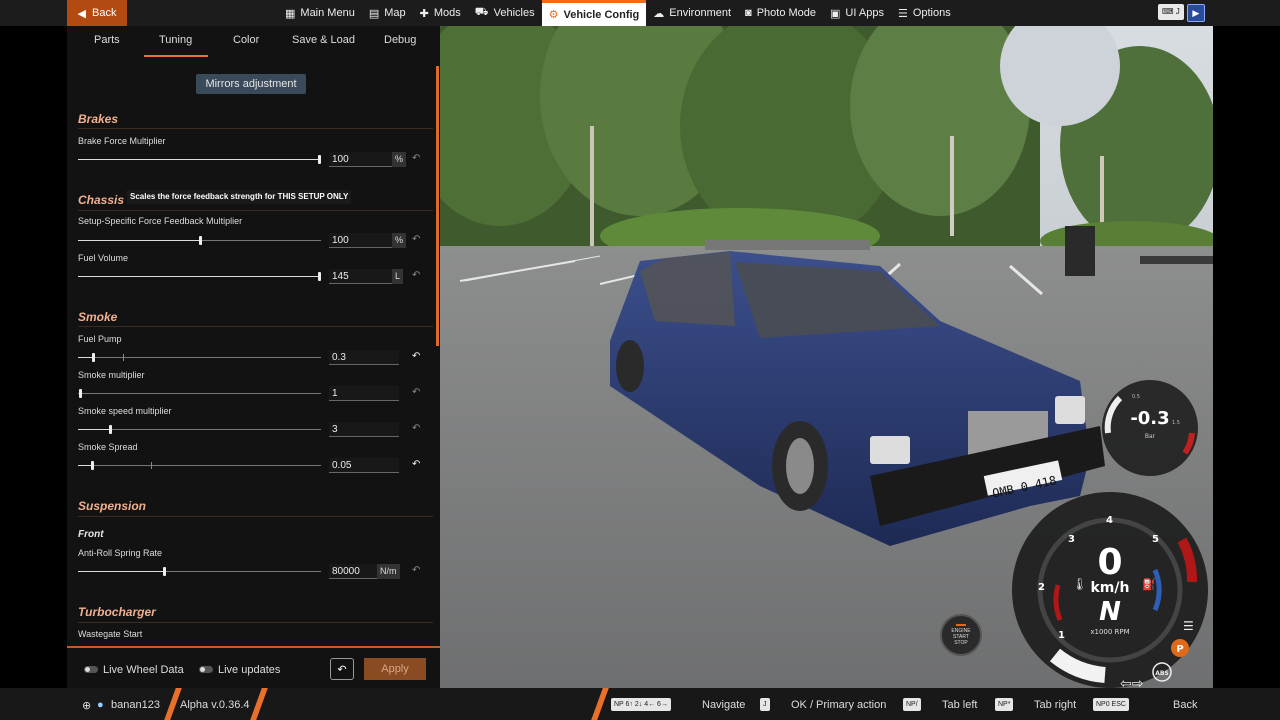 The width and height of the screenshot is (1280, 720). What do you see at coordinates (787, 245) in the screenshot?
I see `roof-rack` at bounding box center [787, 245].